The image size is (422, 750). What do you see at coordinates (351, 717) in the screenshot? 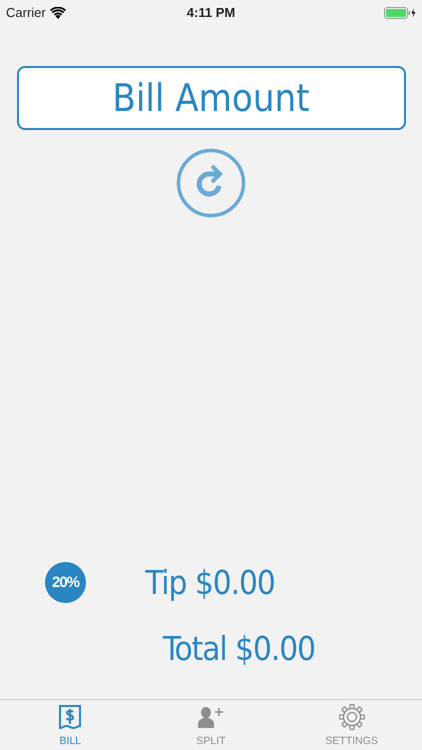
I see `settings-icon` at bounding box center [351, 717].